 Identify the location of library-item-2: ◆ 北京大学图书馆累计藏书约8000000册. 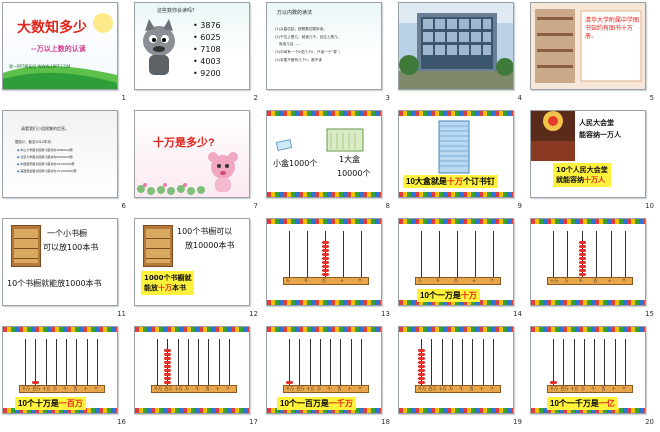
(45, 157).